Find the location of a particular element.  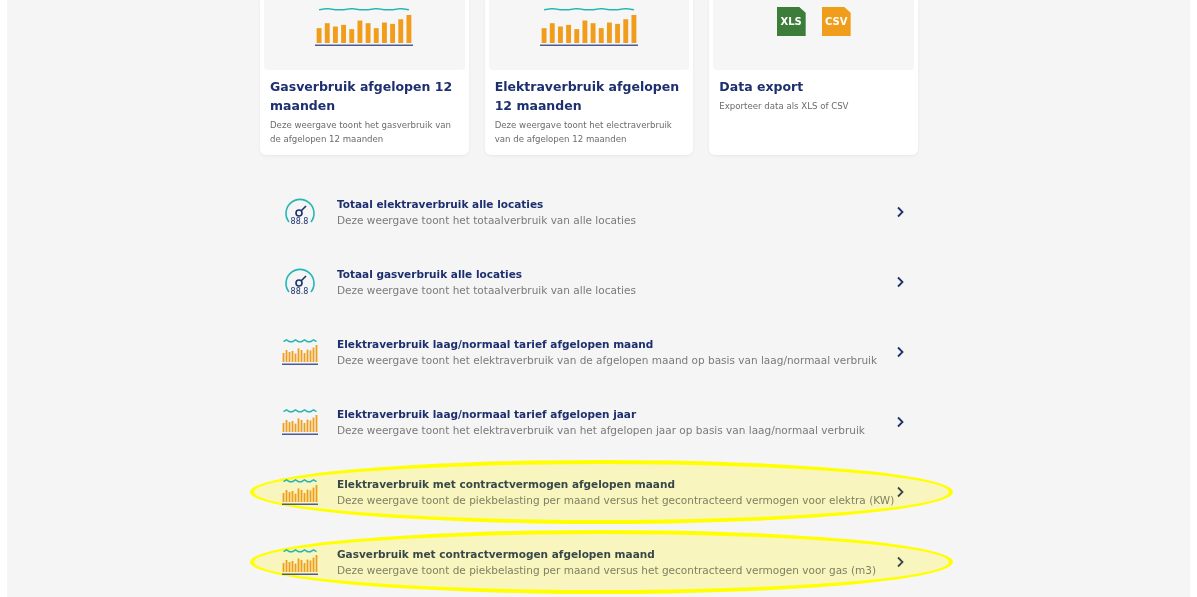

report-title: Totaal elektraverbruik alle locaties is located at coordinates (441, 204).